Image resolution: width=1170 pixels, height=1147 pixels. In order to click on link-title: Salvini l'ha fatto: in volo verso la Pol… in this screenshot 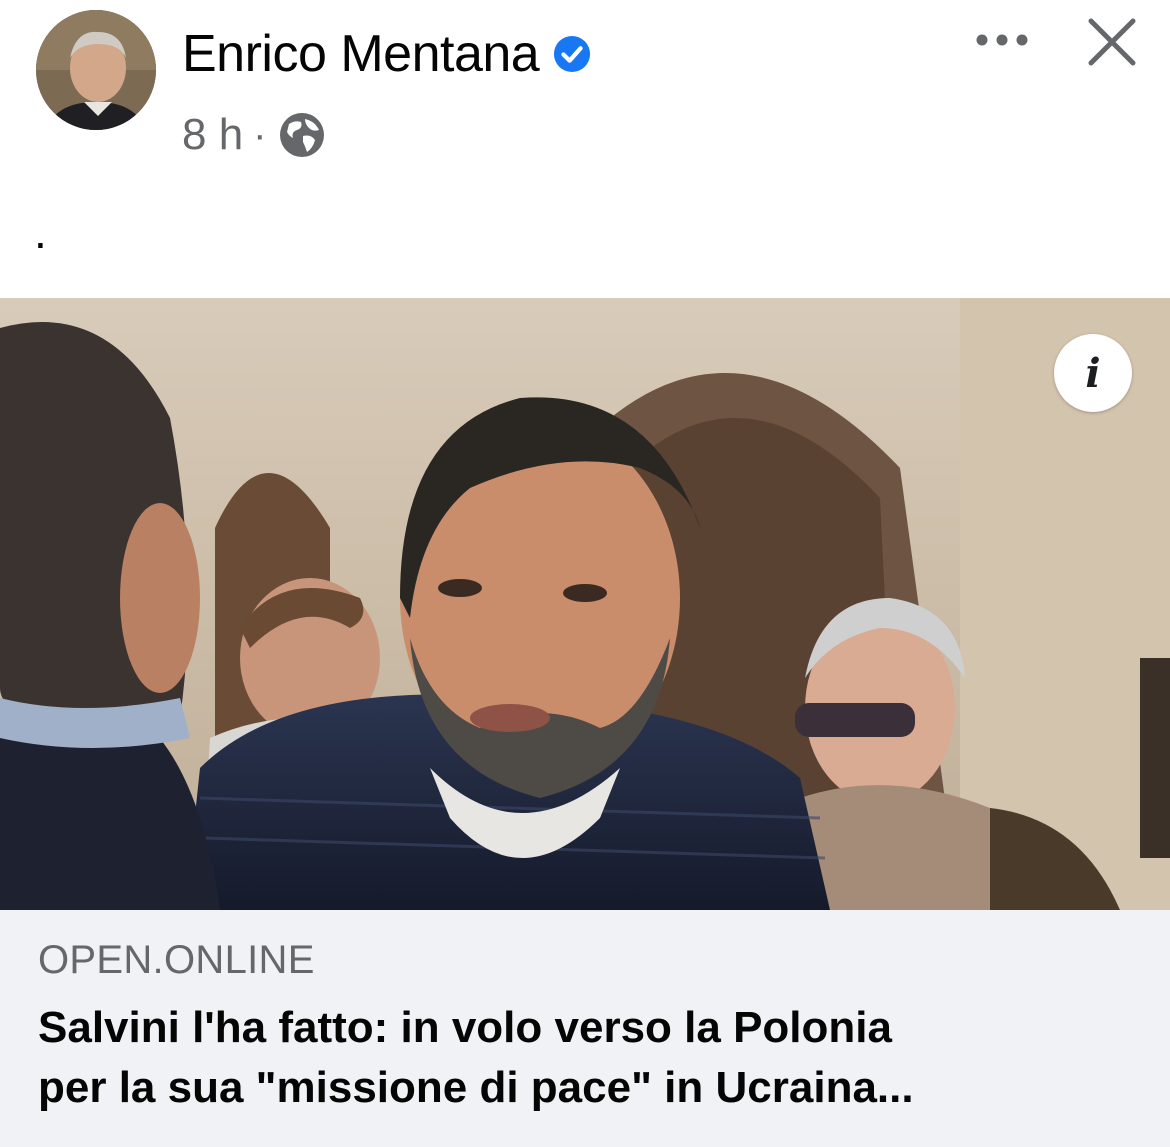, I will do `click(588, 1058)`.